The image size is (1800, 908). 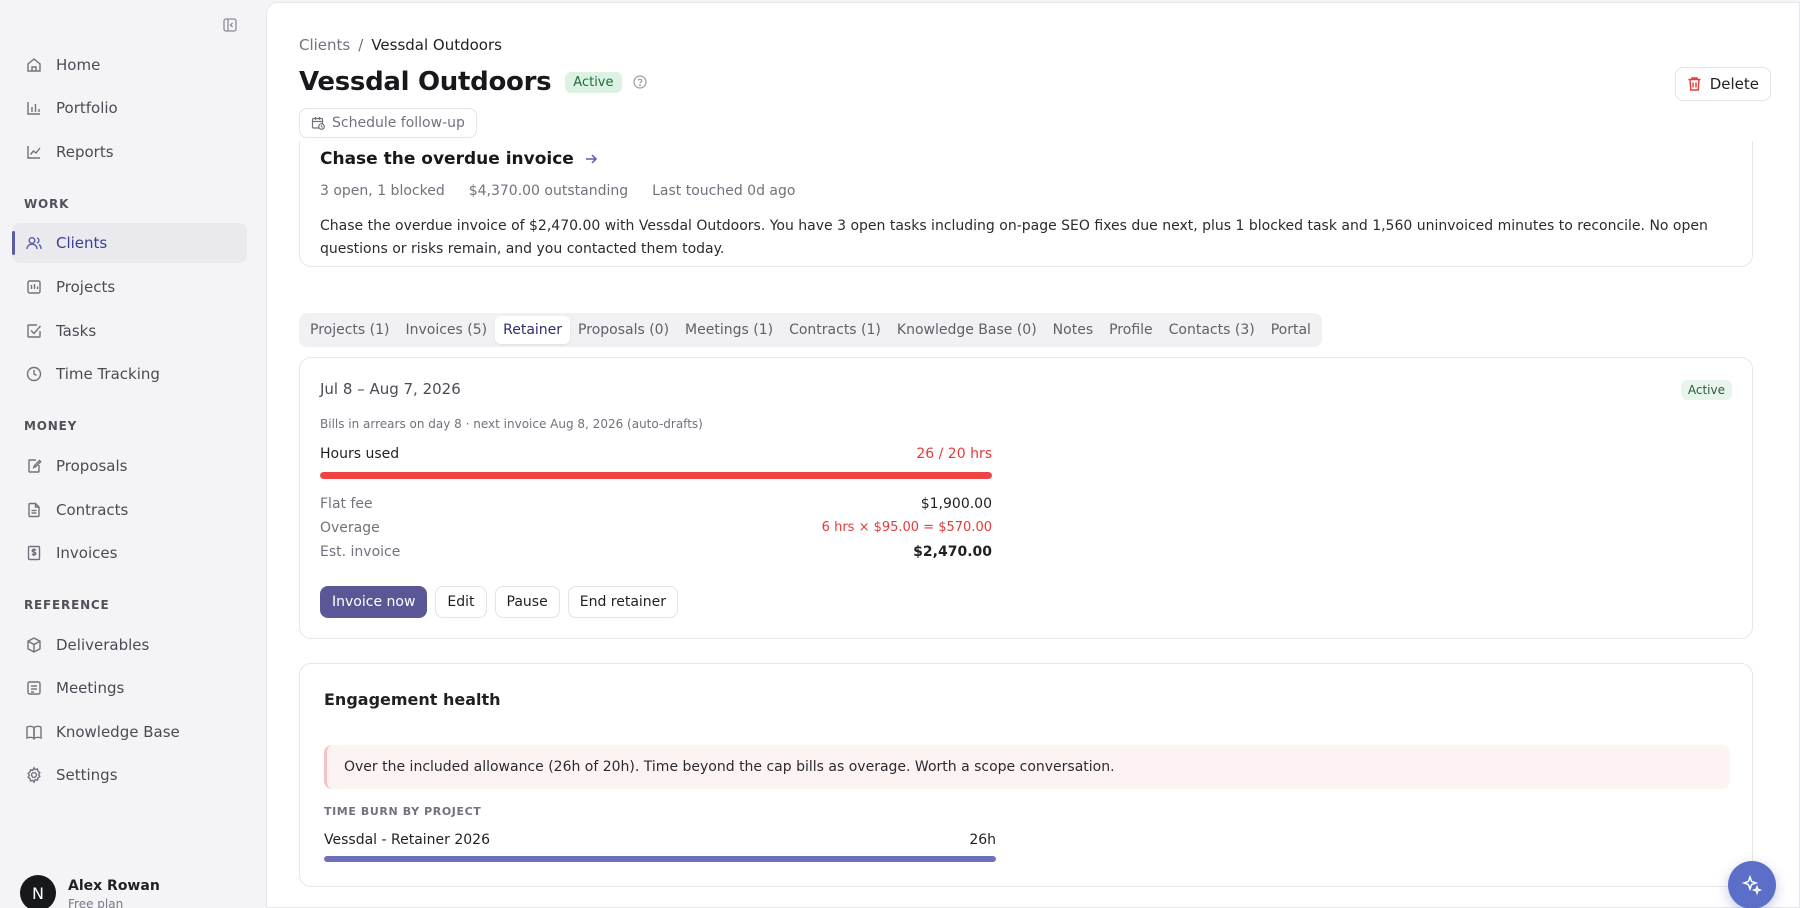 What do you see at coordinates (318, 123) in the screenshot?
I see `calendar-clock-icon` at bounding box center [318, 123].